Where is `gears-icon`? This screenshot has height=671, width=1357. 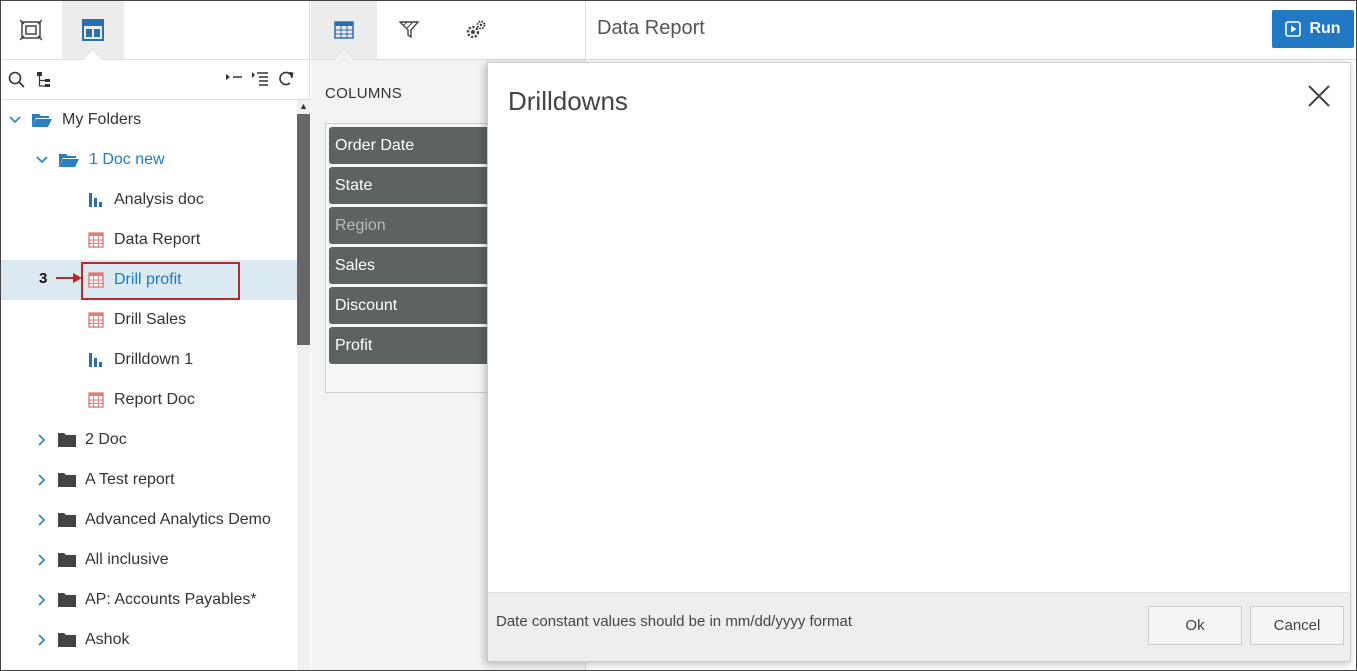 gears-icon is located at coordinates (476, 29).